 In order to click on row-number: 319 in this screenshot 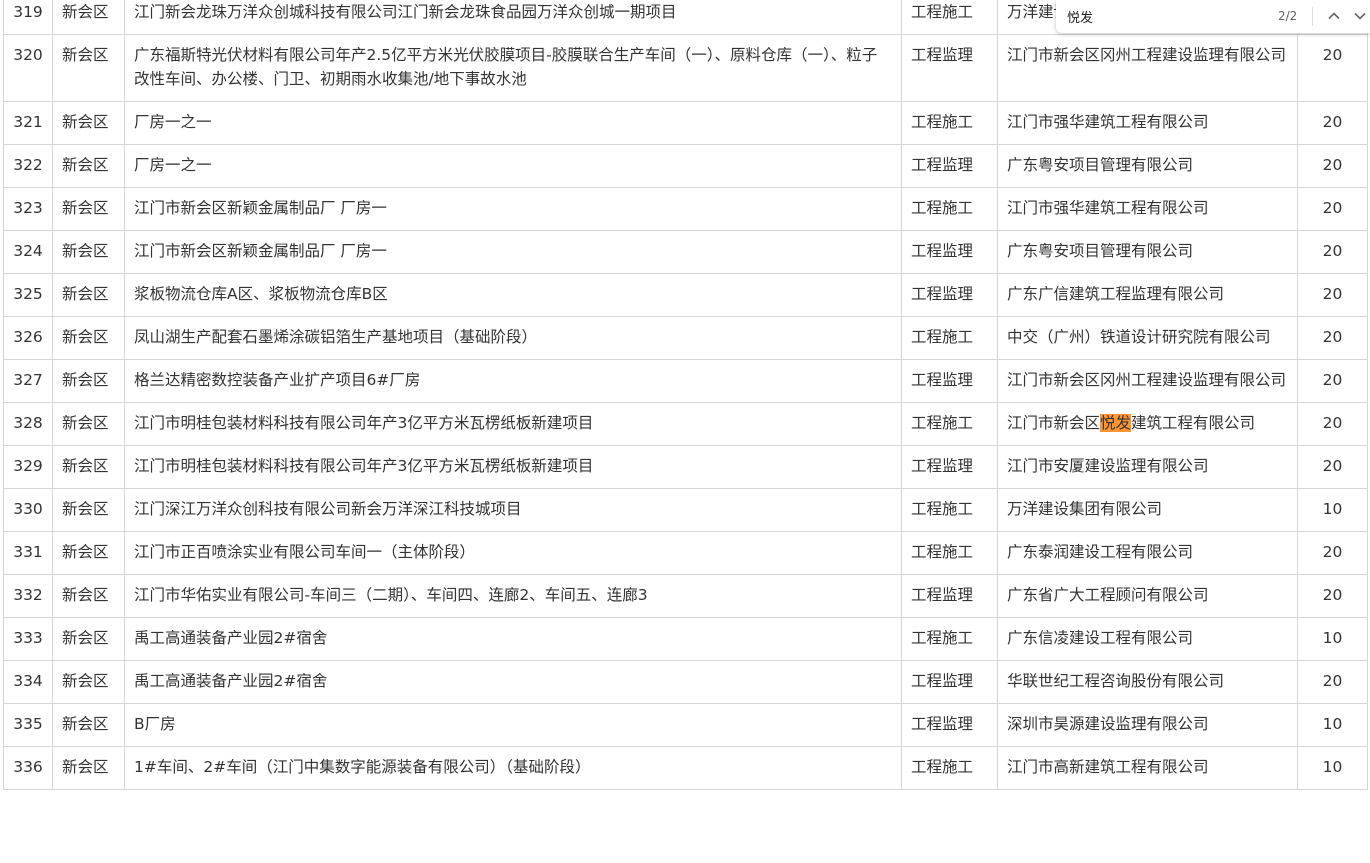, I will do `click(28, 17)`.